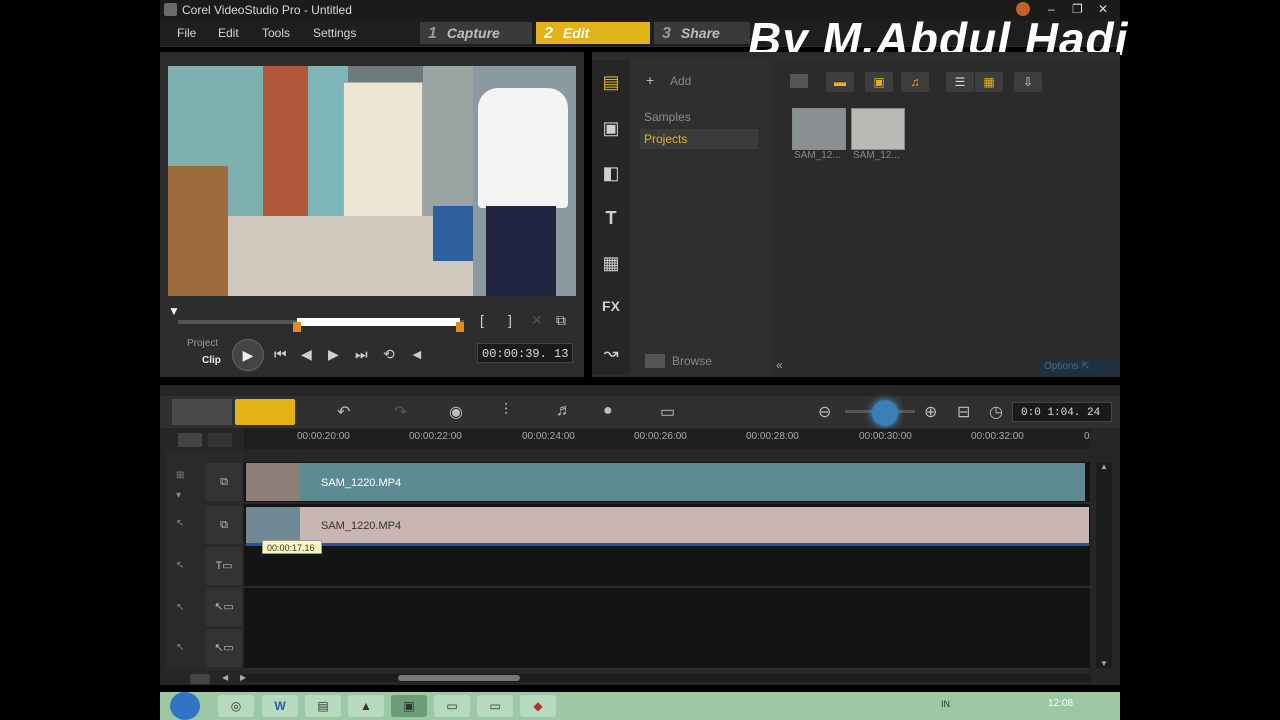 The image size is (1280, 720). I want to click on undo-icon: ↶, so click(343, 412).